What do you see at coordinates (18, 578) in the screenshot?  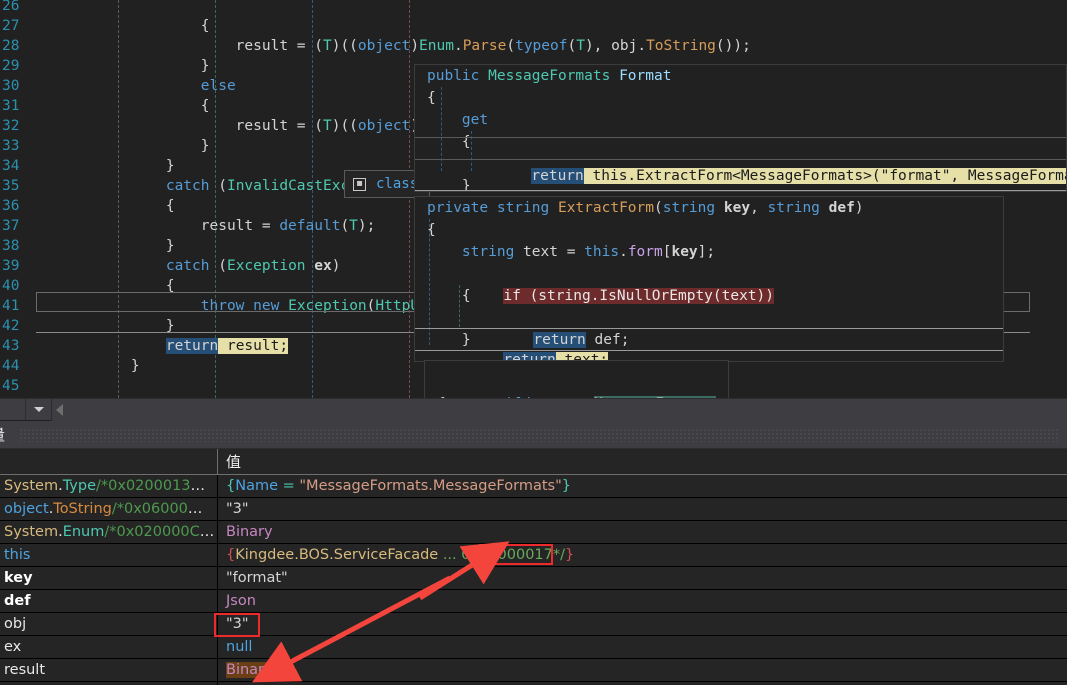 I see `variable-name-token: key` at bounding box center [18, 578].